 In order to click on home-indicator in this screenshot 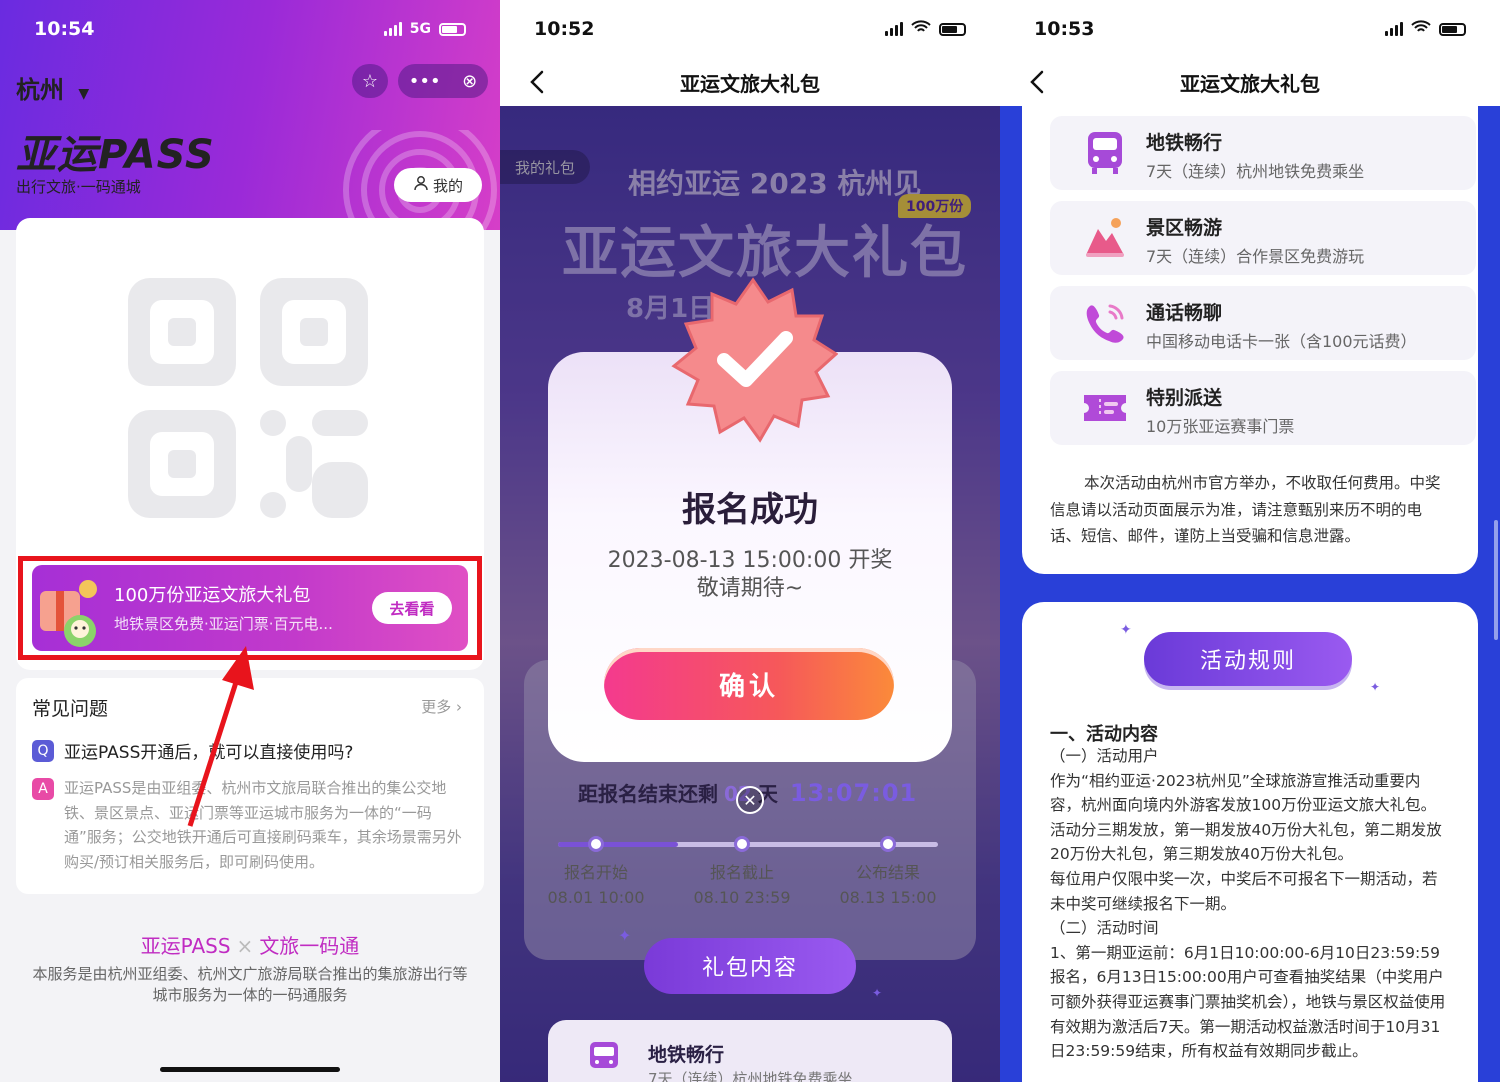, I will do `click(250, 1069)`.